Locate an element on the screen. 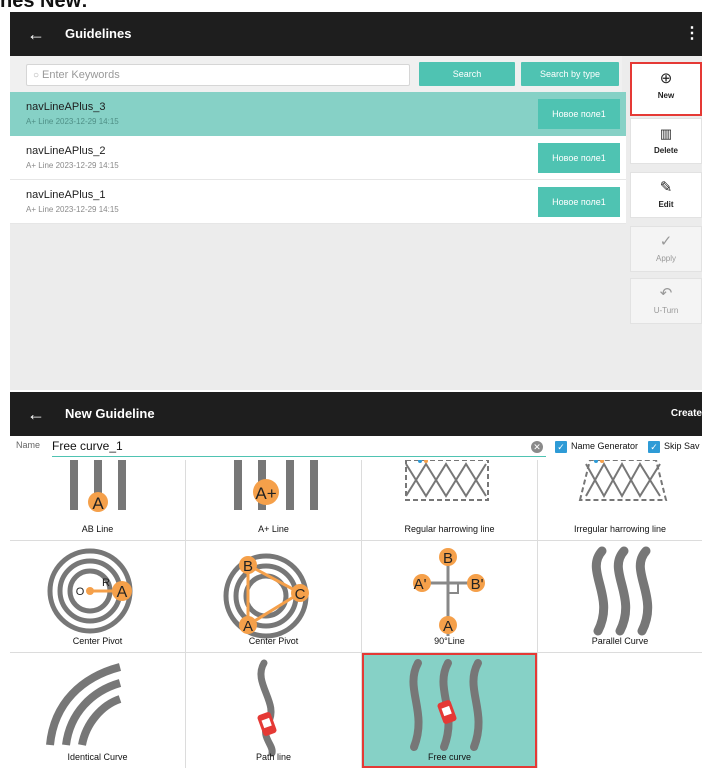 The image size is (702, 768). marker-b-prime: B' is located at coordinates (477, 584).